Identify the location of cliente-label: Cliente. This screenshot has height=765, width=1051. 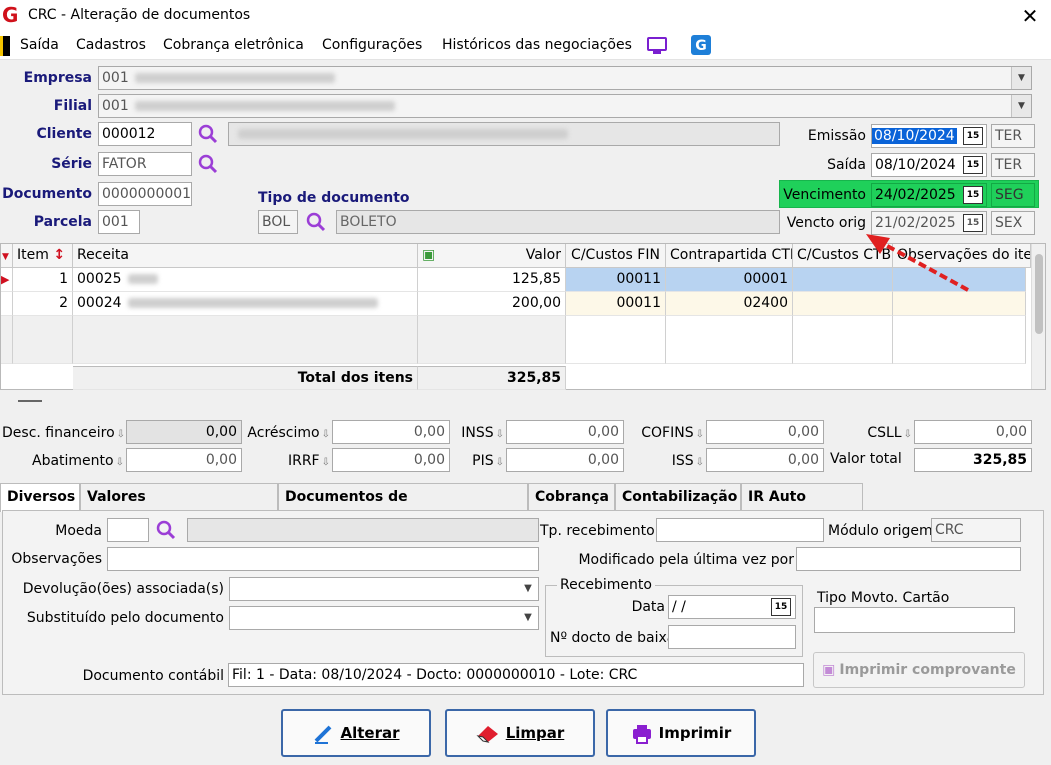
(64, 134).